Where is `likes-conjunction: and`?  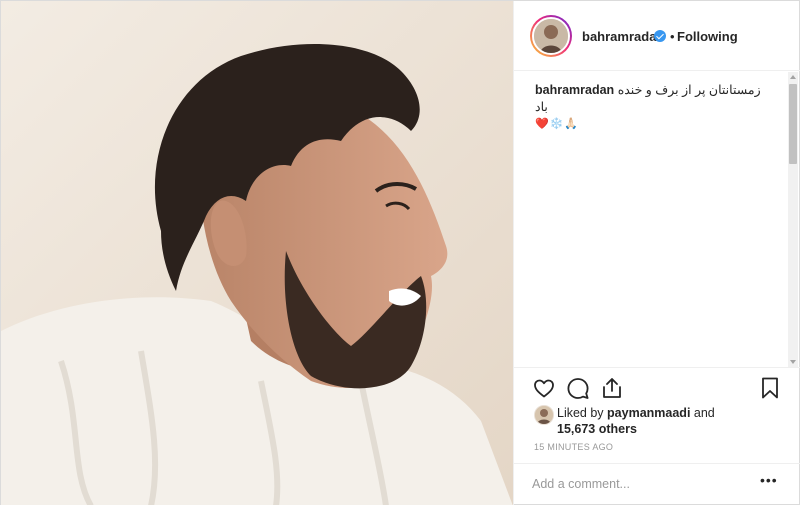 likes-conjunction: and is located at coordinates (704, 413).